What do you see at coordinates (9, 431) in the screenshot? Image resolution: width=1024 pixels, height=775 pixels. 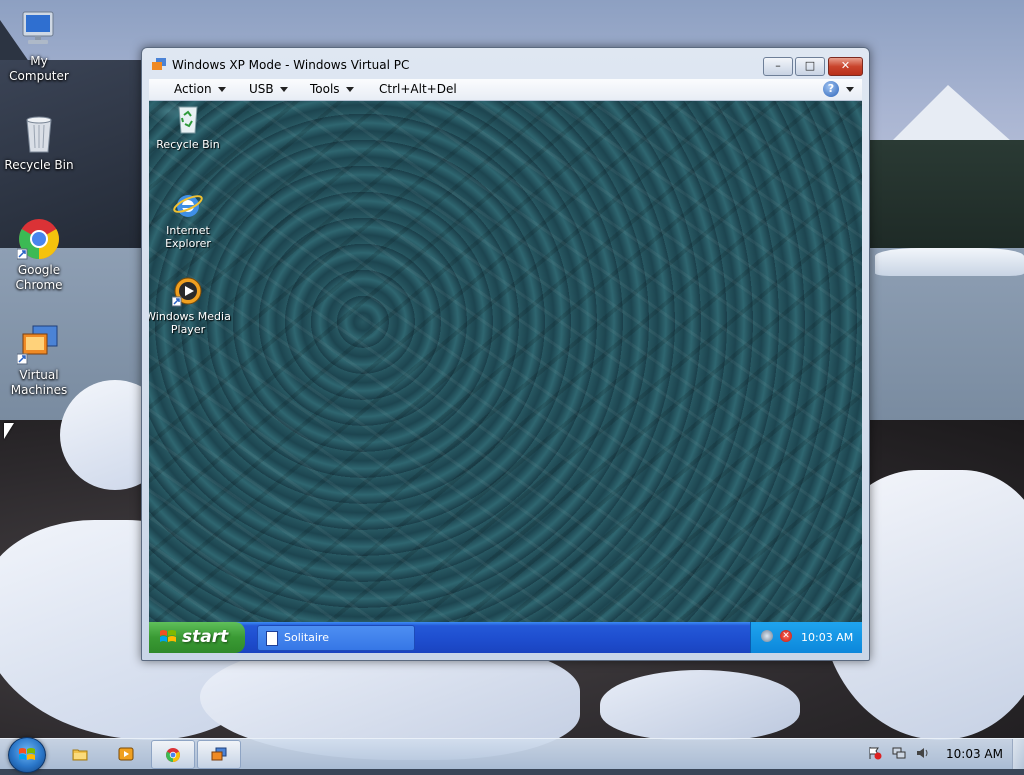 I see `mouse-cursor` at bounding box center [9, 431].